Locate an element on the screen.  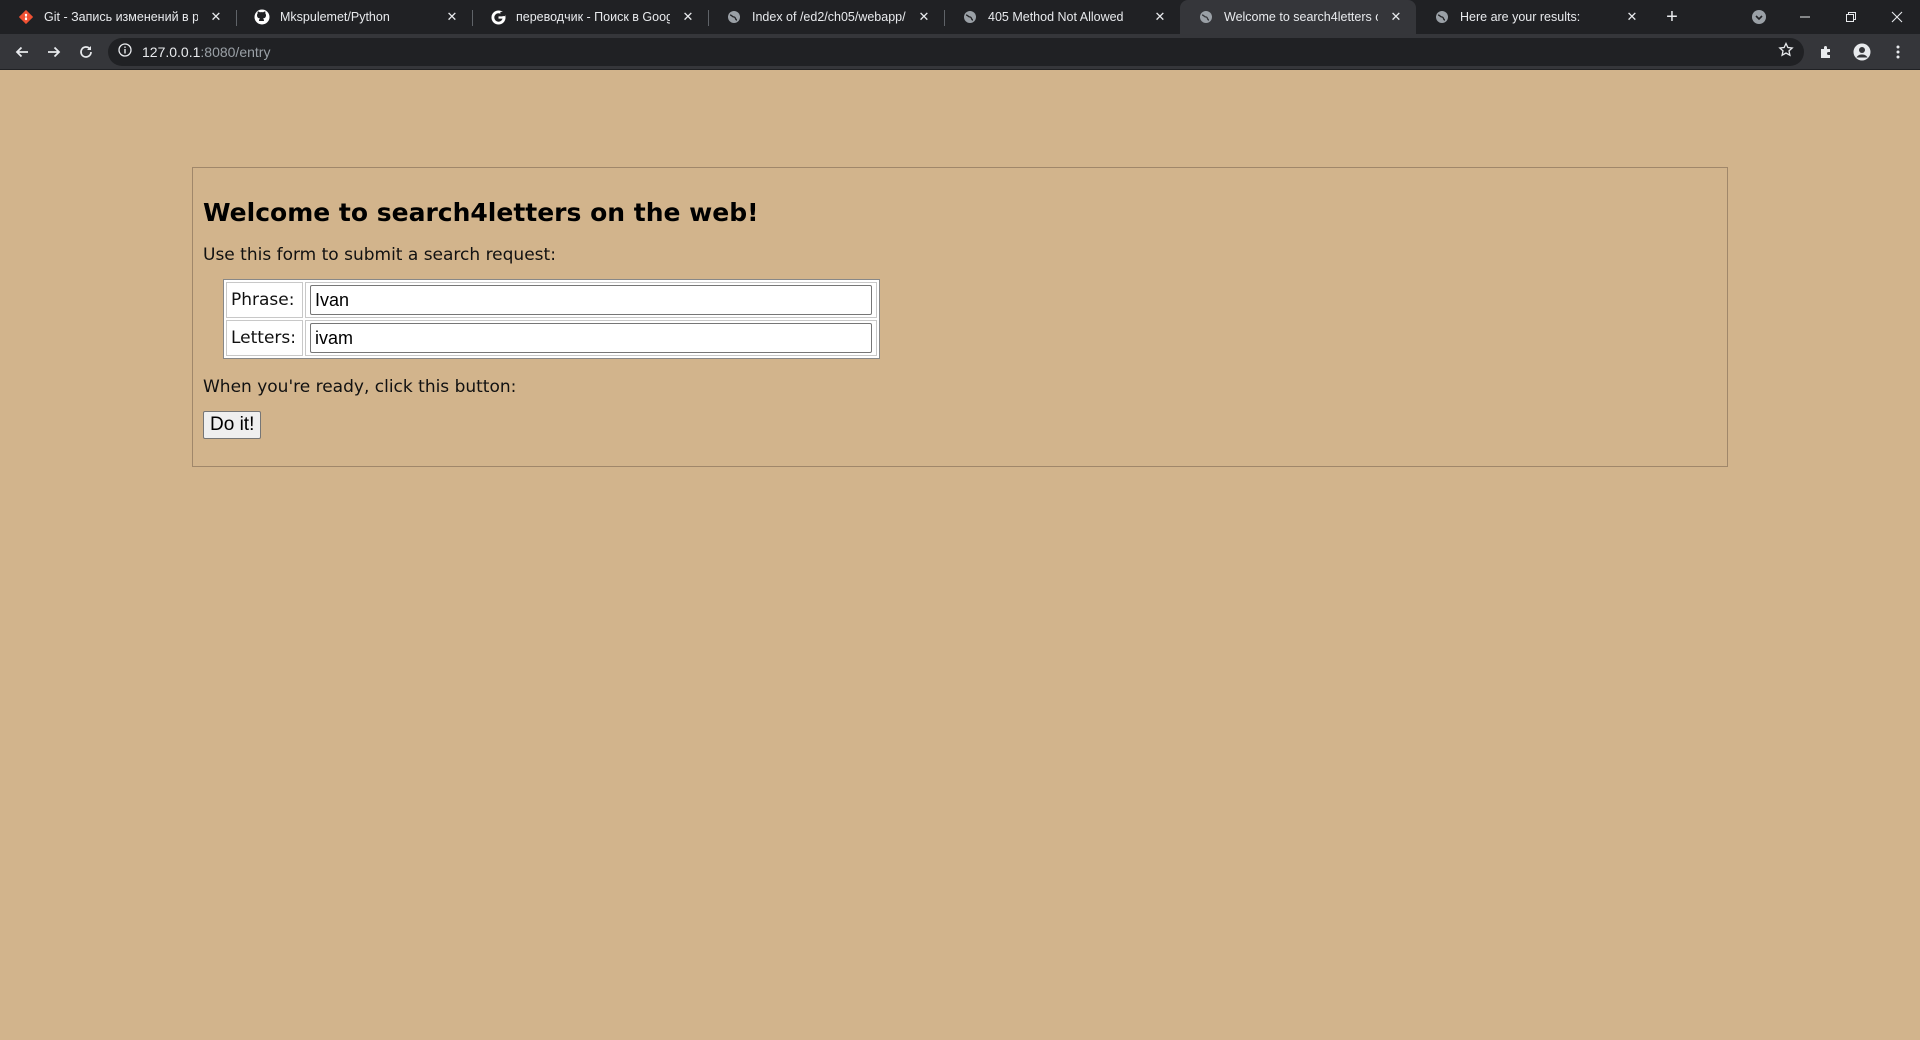
menu-kebab-icon is located at coordinates (1898, 52).